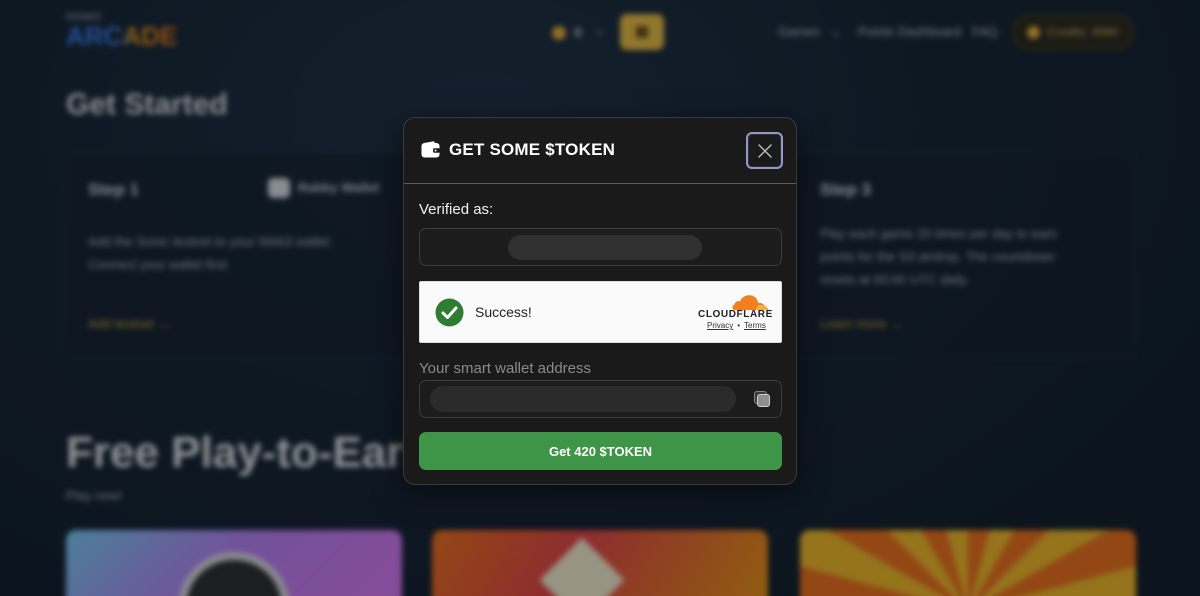  What do you see at coordinates (600, 451) in the screenshot?
I see `get-token-button: Get 420 $TOKEN` at bounding box center [600, 451].